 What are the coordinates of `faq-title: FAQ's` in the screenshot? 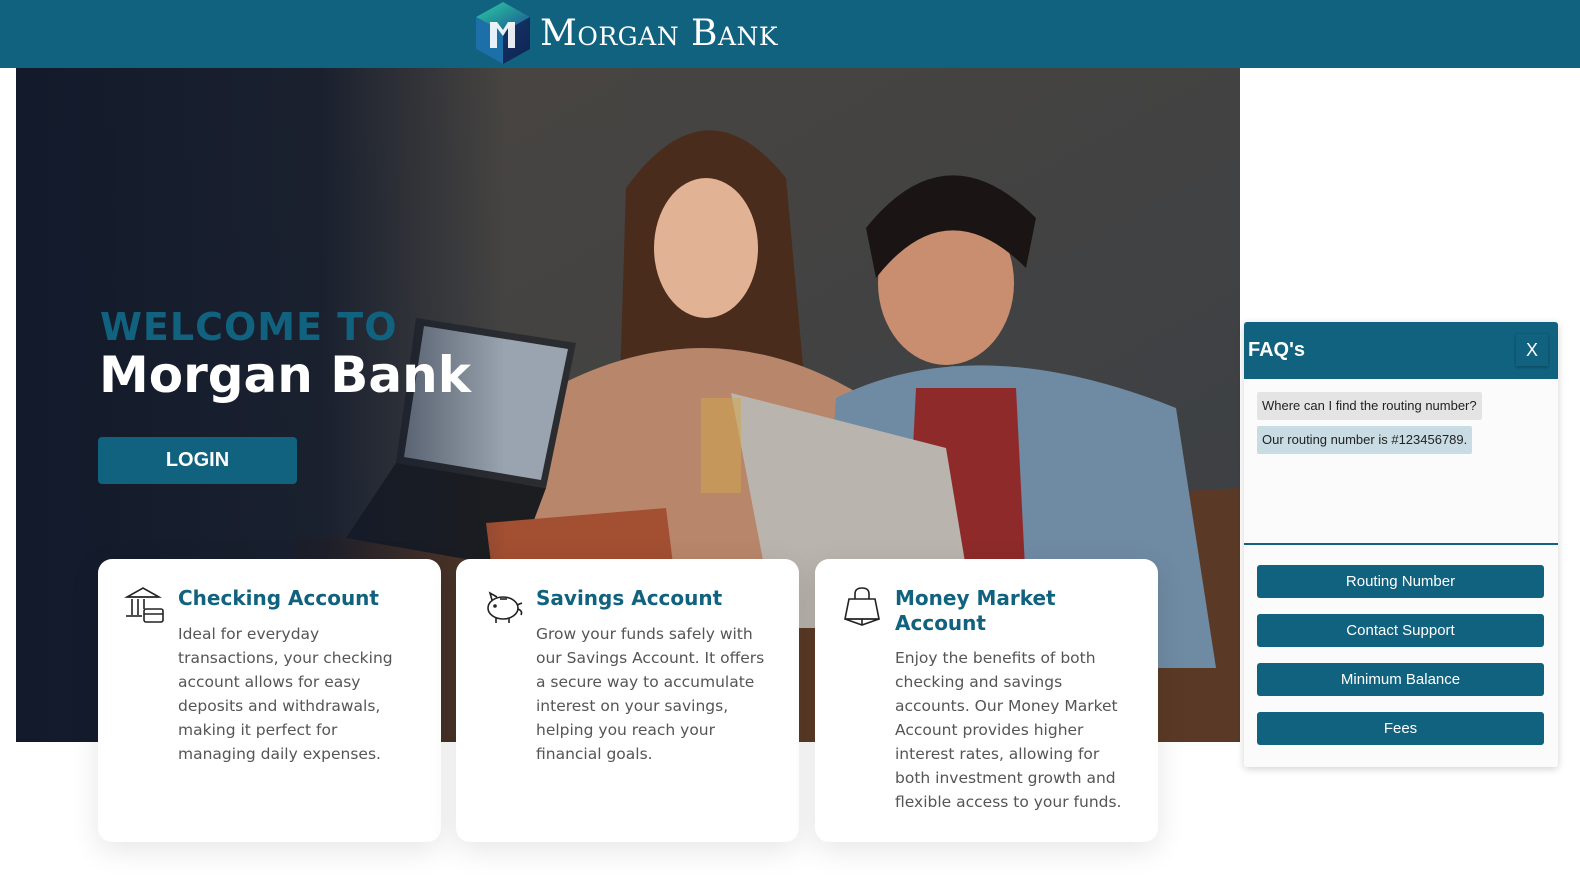 It's located at (1276, 350).